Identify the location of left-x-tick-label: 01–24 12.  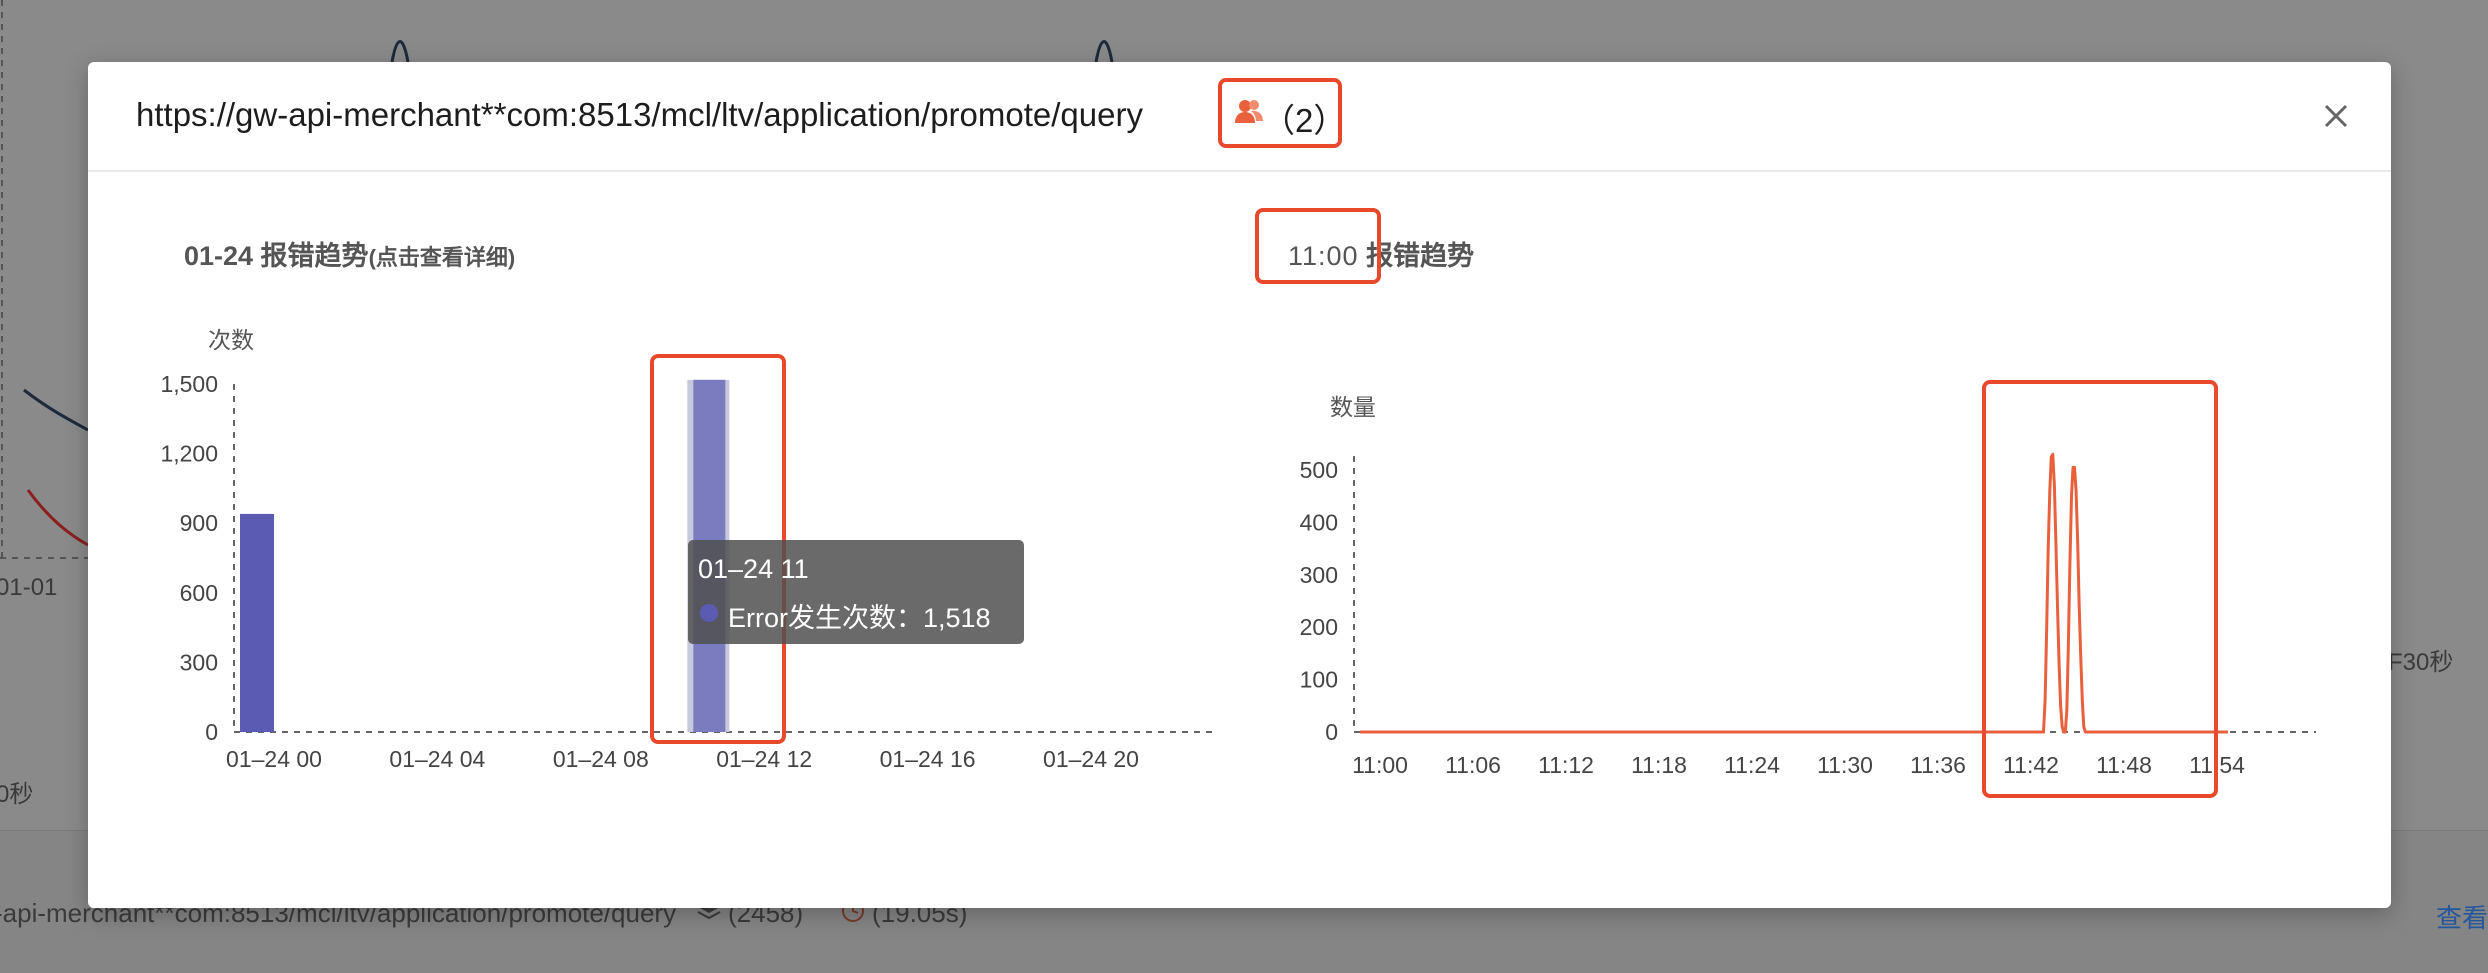
(764, 759).